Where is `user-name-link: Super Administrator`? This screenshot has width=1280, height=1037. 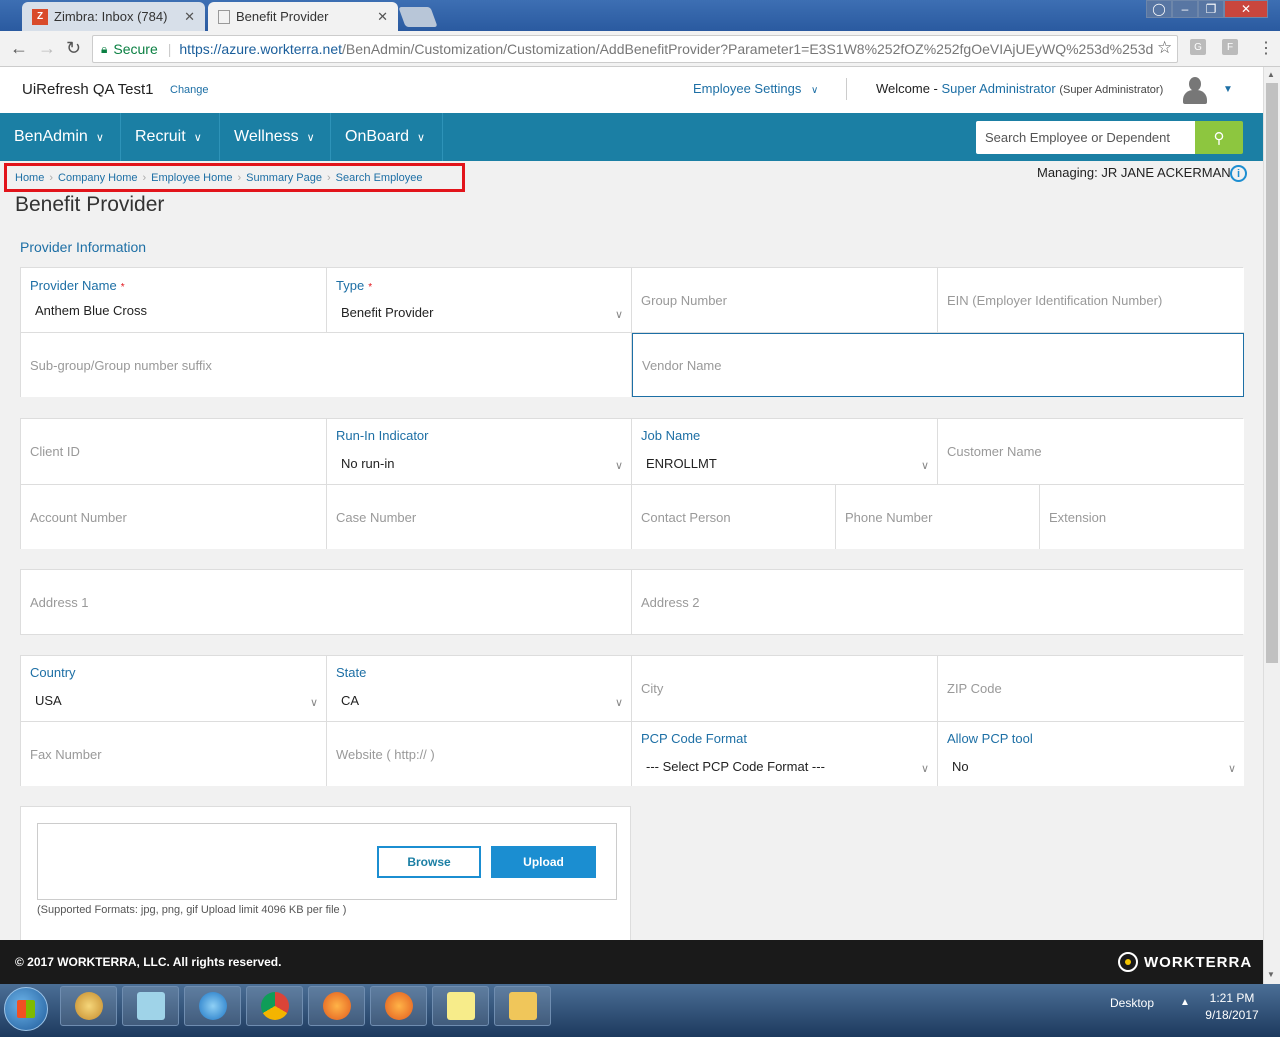 user-name-link: Super Administrator is located at coordinates (999, 88).